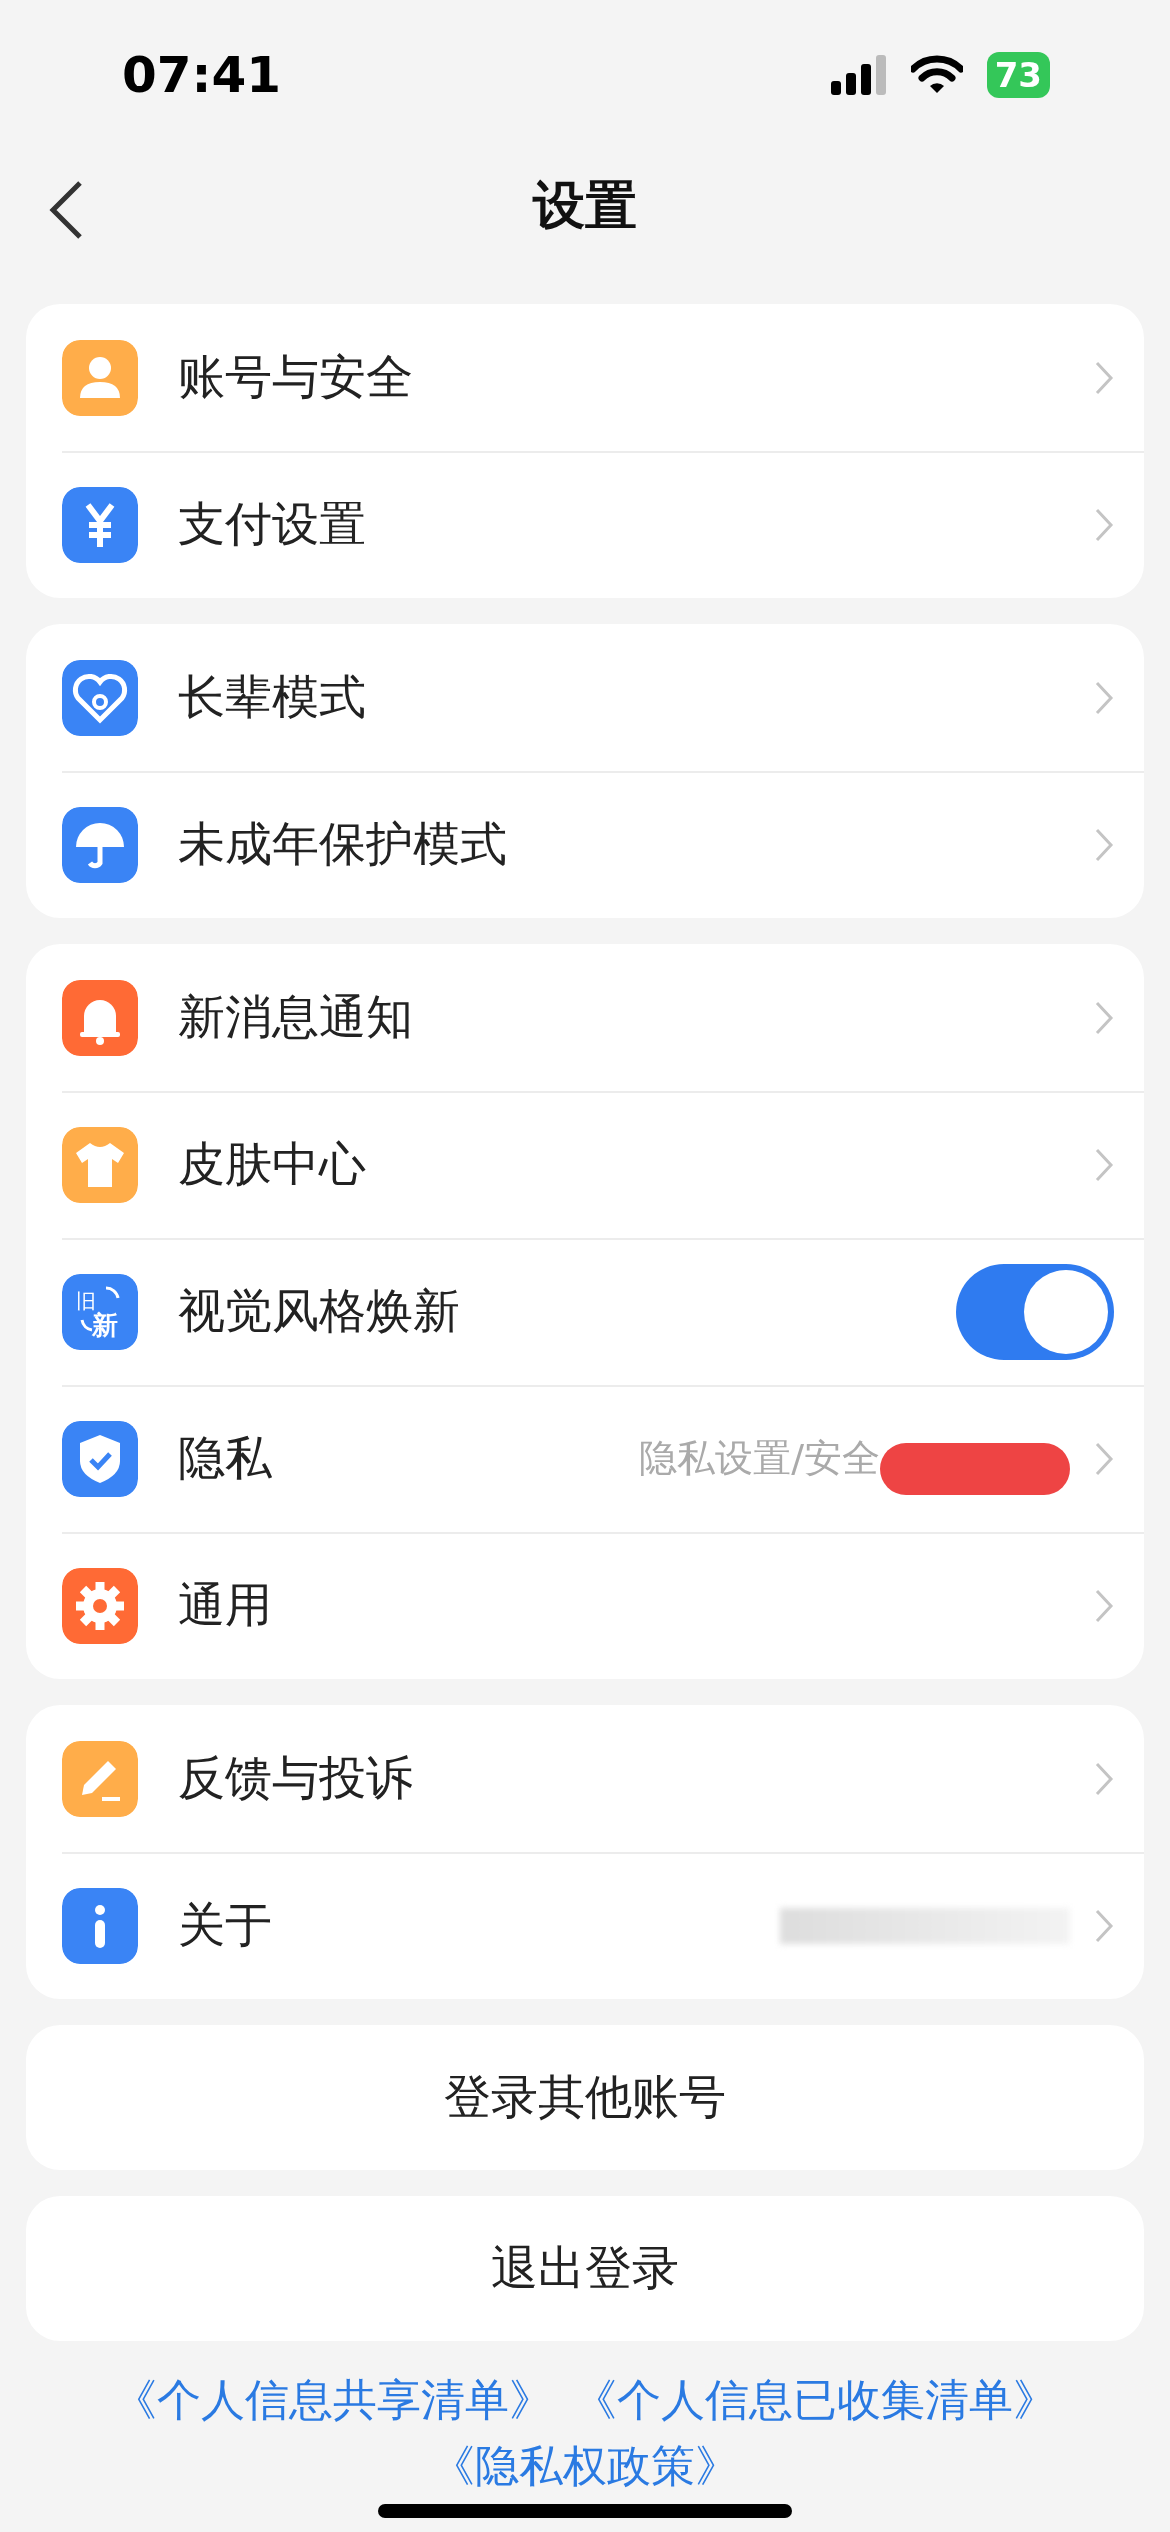 Image resolution: width=1170 pixels, height=2532 pixels. Describe the element at coordinates (272, 1164) in the screenshot. I see `row-label: 皮肤中心` at that location.